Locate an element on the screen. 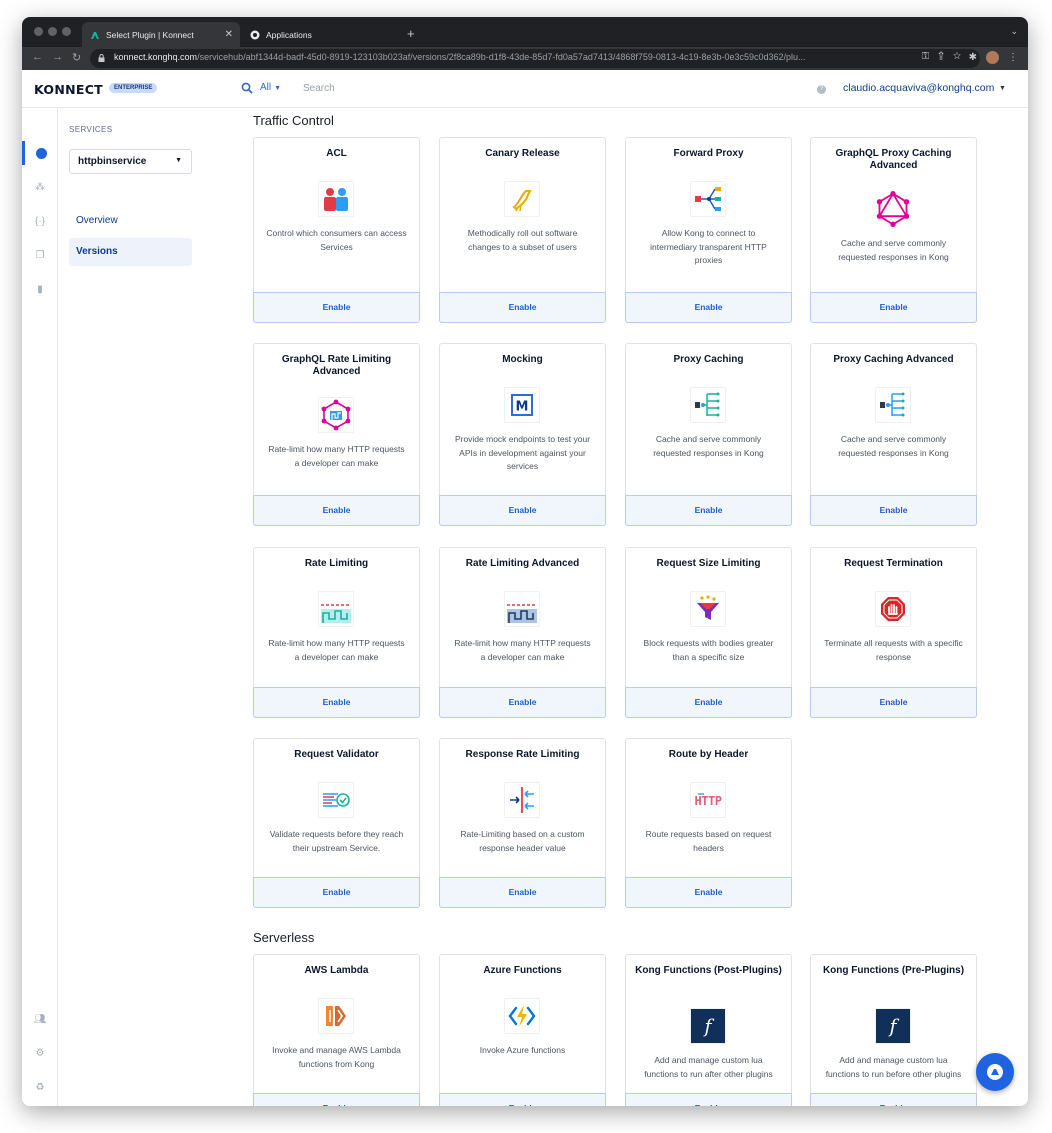  plugin-card-title: Request Size Limiting is located at coordinates (708, 563).